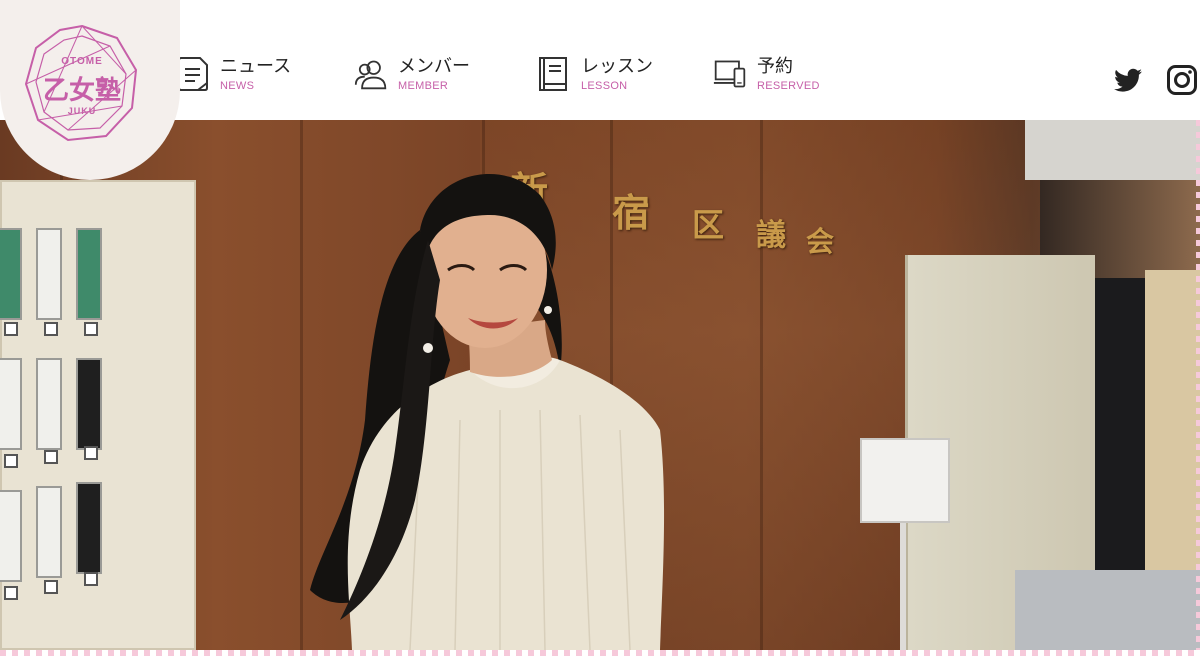 This screenshot has height=656, width=1200. Describe the element at coordinates (256, 66) in the screenshot. I see `nav-news-label: ニュース` at that location.